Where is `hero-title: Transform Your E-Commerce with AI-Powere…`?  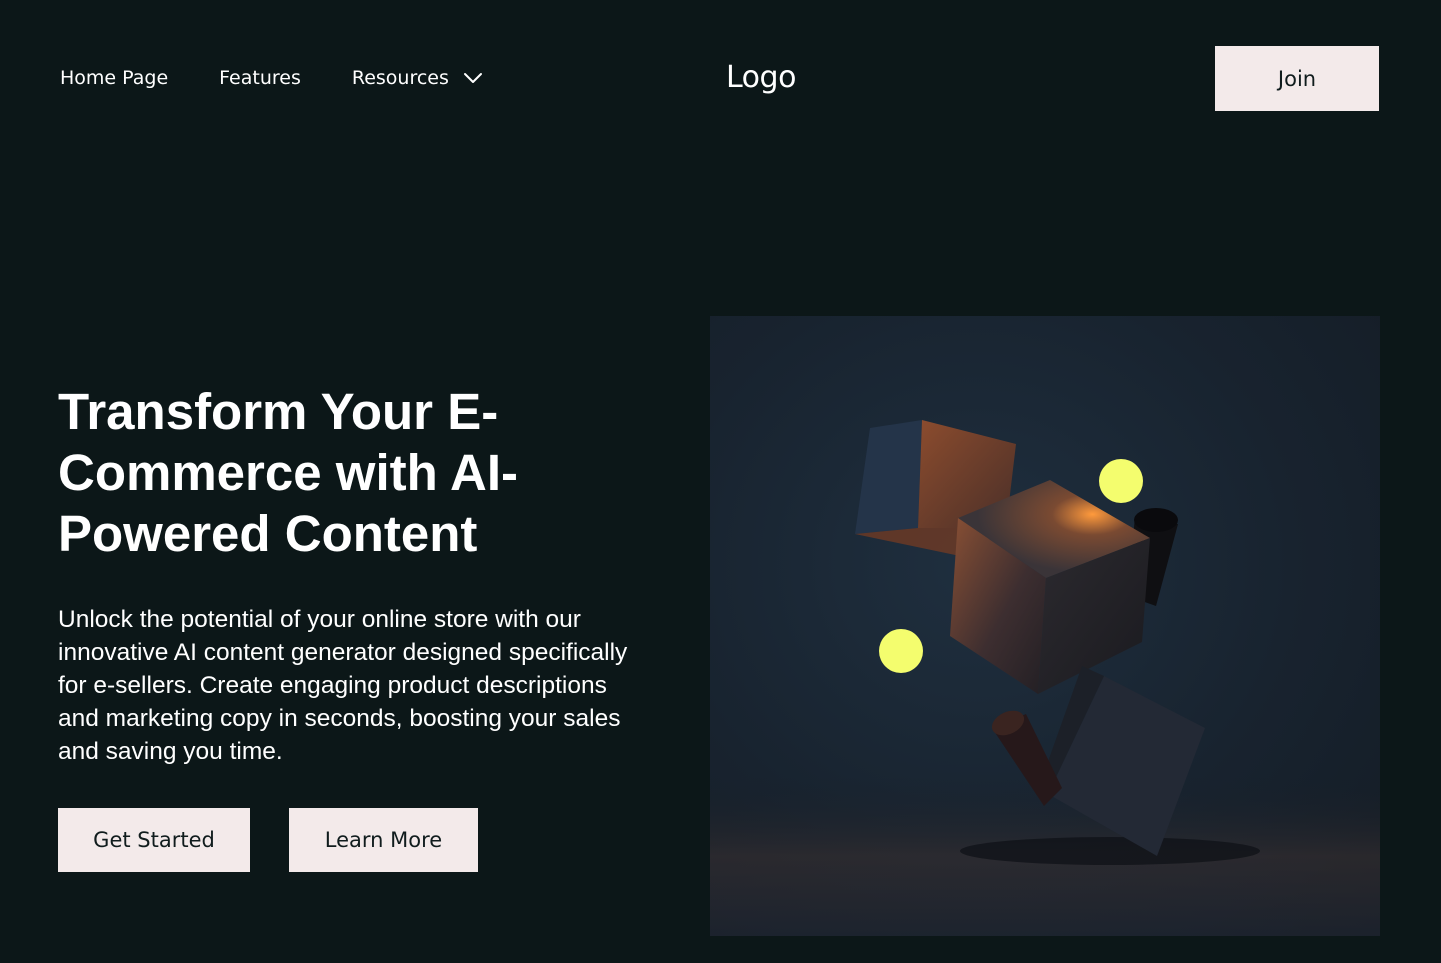
hero-title: Transform Your E-Commerce with AI-Powere… is located at coordinates (288, 472).